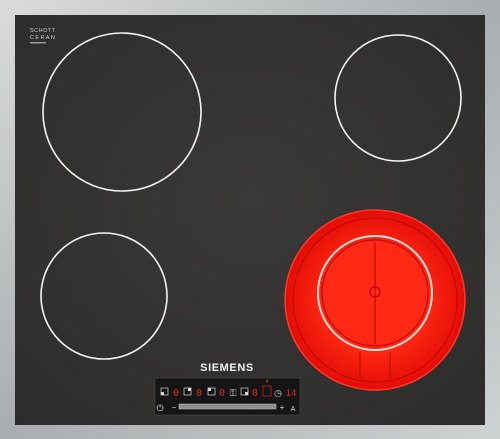 This screenshot has width=500, height=439. I want to click on zone-level-display-3: 0, so click(222, 393).